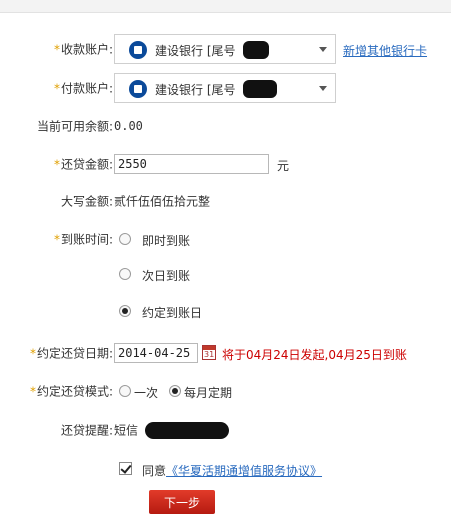 This screenshot has width=451, height=532. I want to click on scheduled-date-row: *约定还贷日期: 31 将于04月24日发起,04月25日到账, so click(225, 353).